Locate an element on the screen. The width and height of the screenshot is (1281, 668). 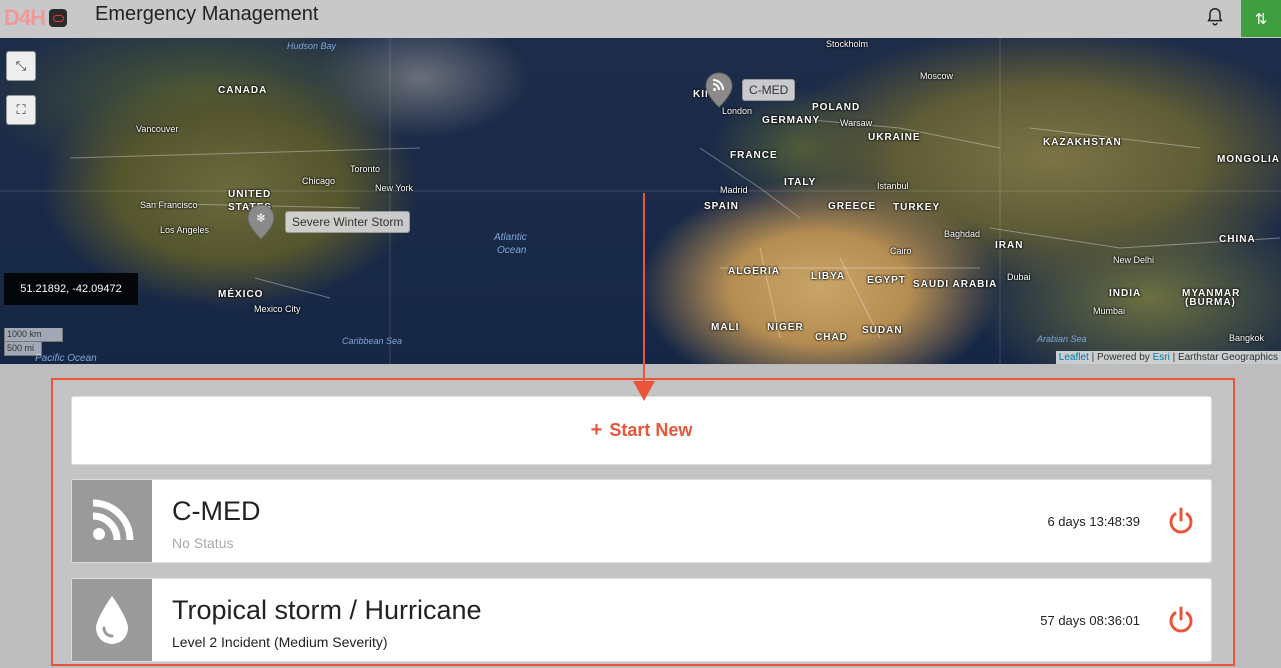
map-label: MÉXICO is located at coordinates (241, 294).